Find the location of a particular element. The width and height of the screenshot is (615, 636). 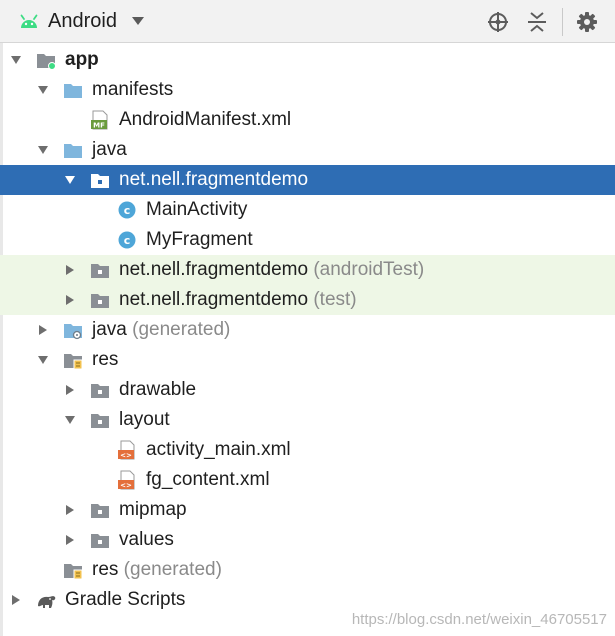

tree-item-qualifier: (test) is located at coordinates (332, 299).